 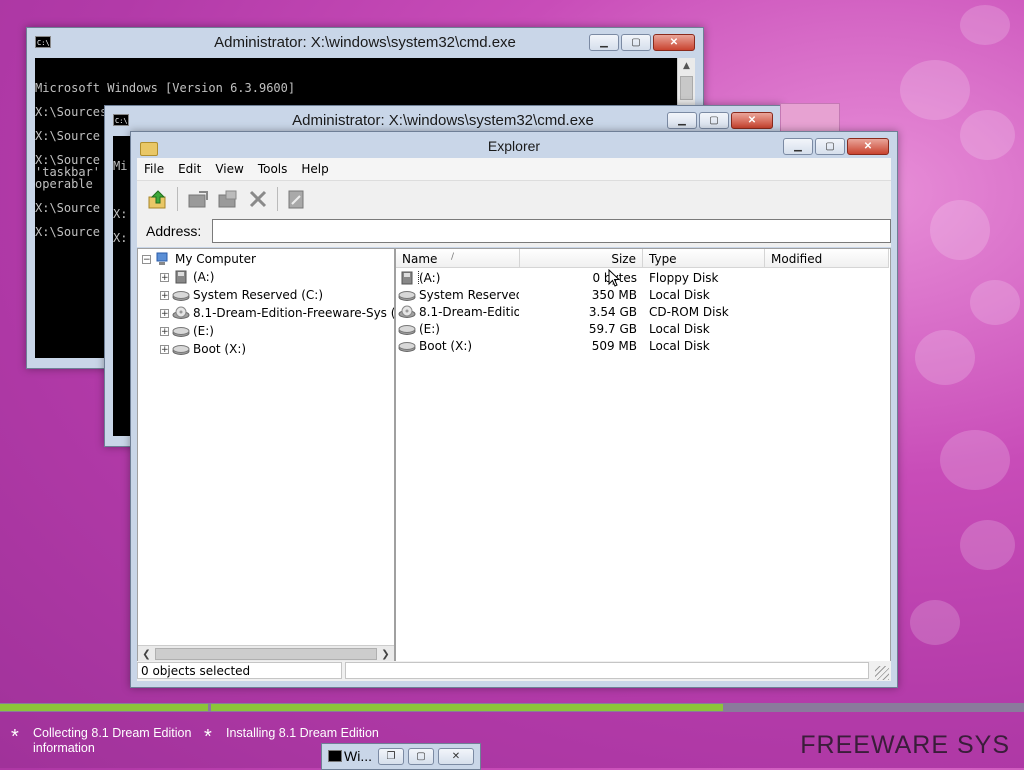 I want to click on mouse-cursor-icon, so click(x=614, y=278).